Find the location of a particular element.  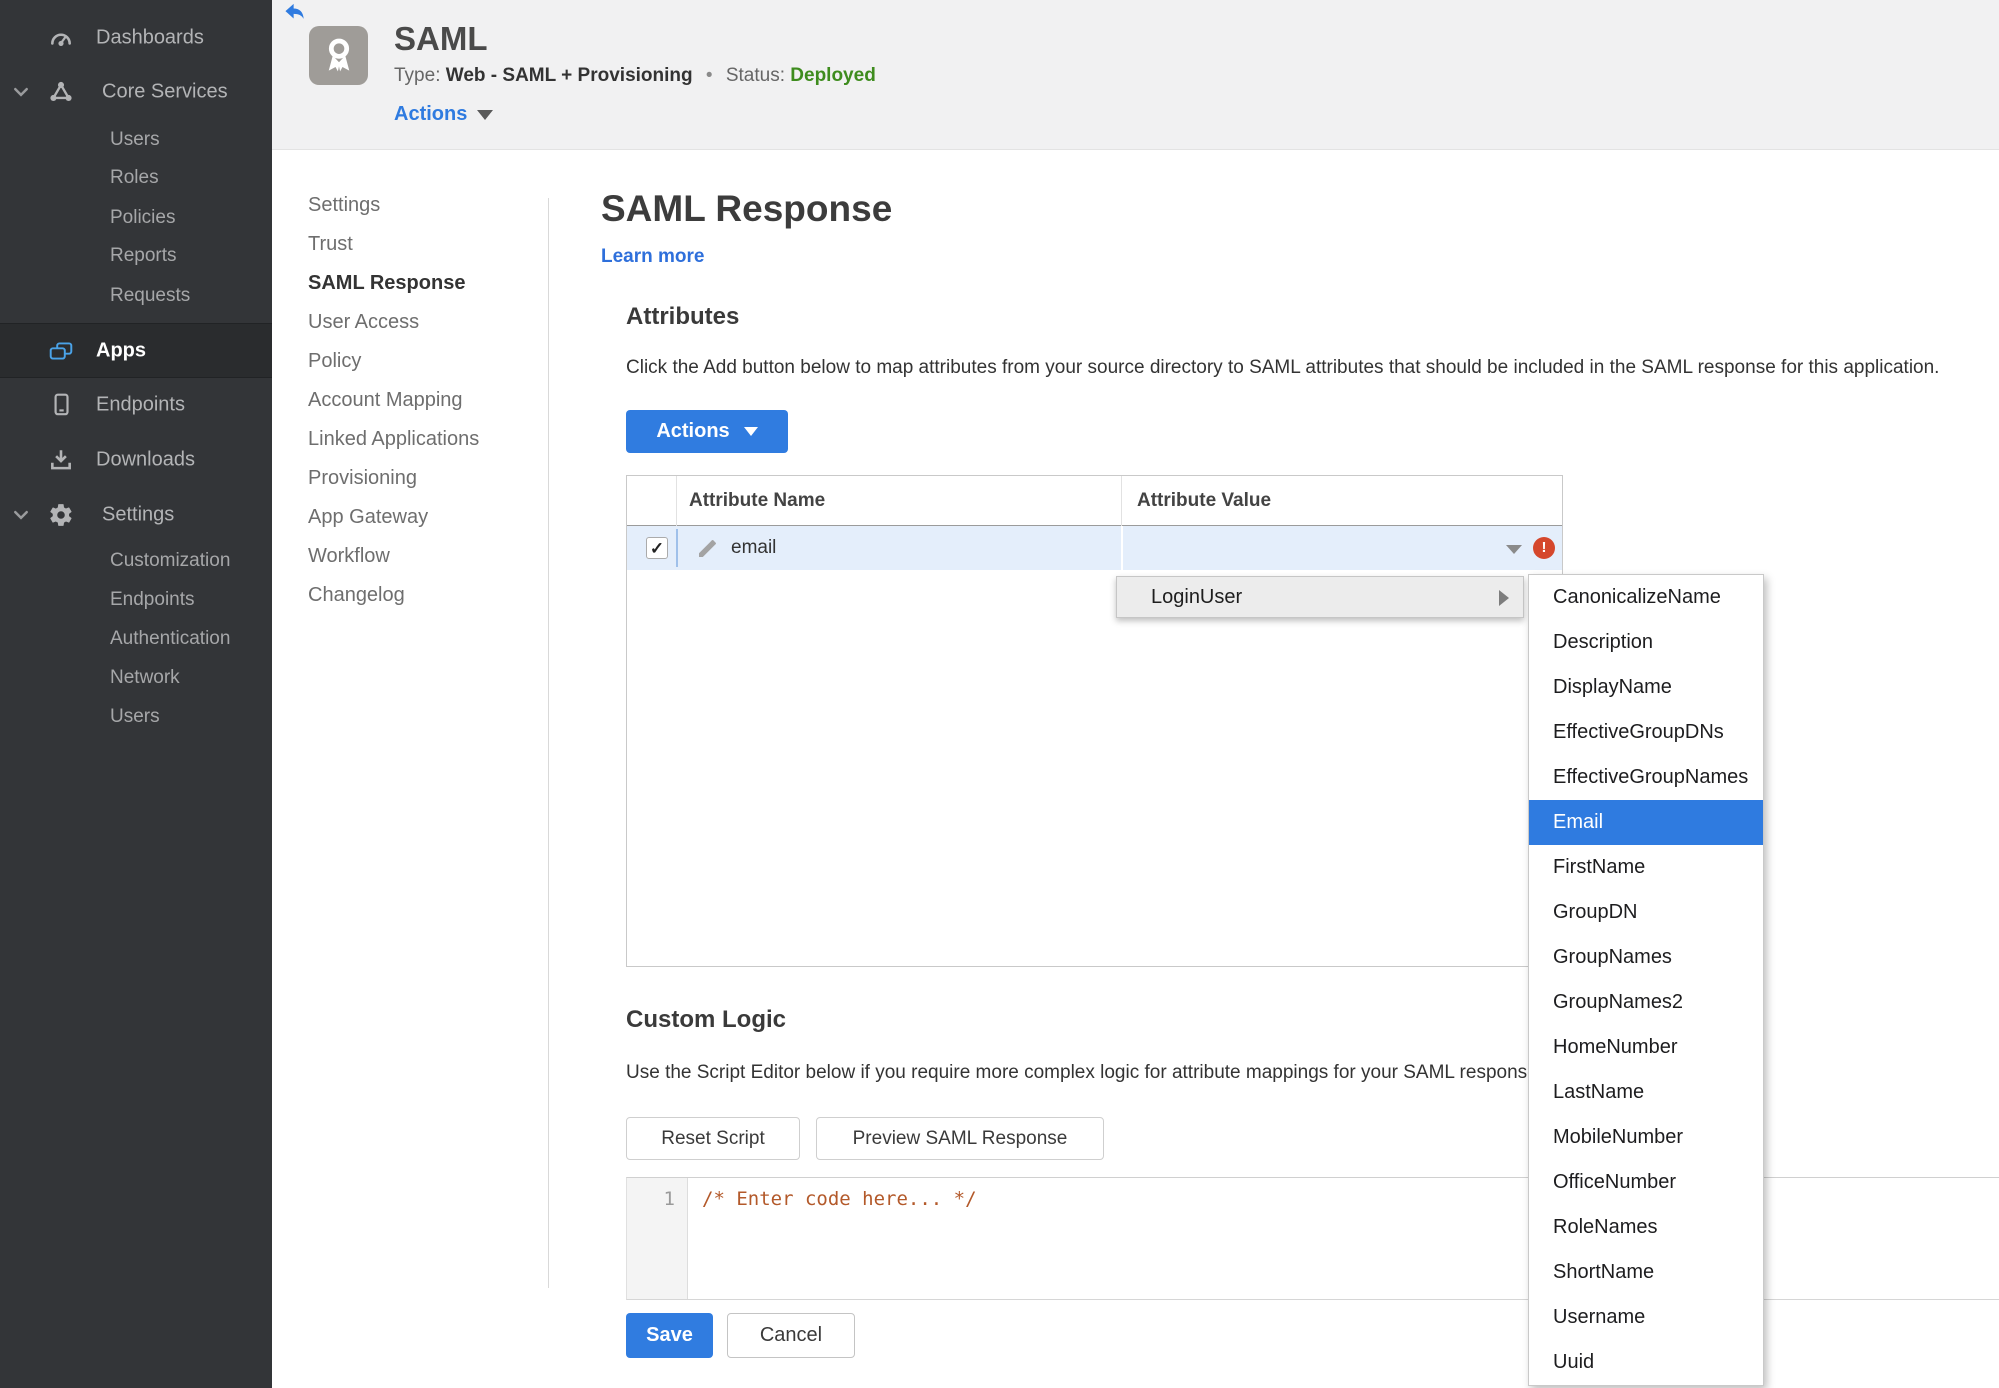

submenu-item-canonicalizename: CanonicalizeName is located at coordinates (1646, 597).